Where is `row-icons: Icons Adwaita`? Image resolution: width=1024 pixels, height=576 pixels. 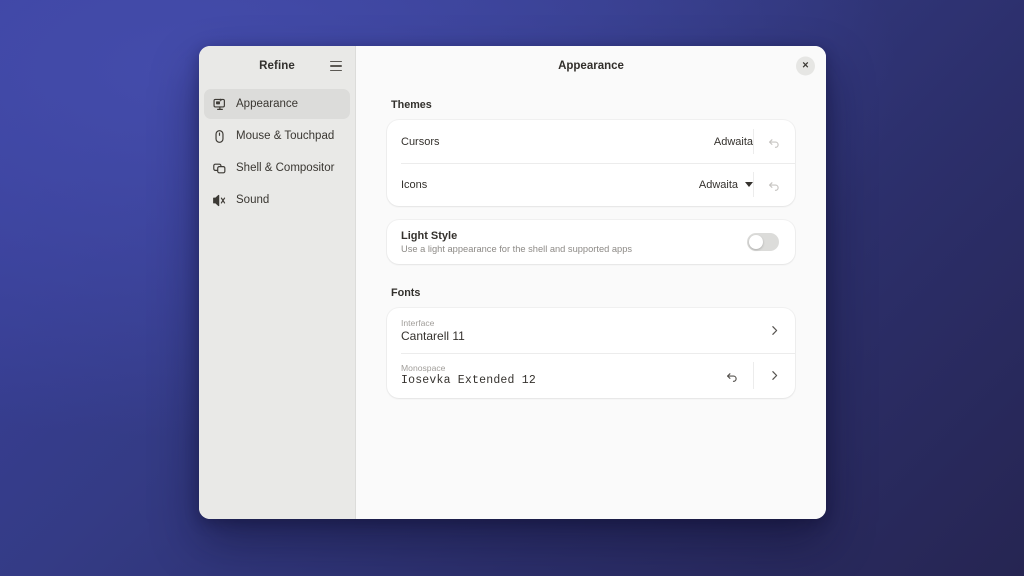
row-icons: Icons Adwaita is located at coordinates (591, 184).